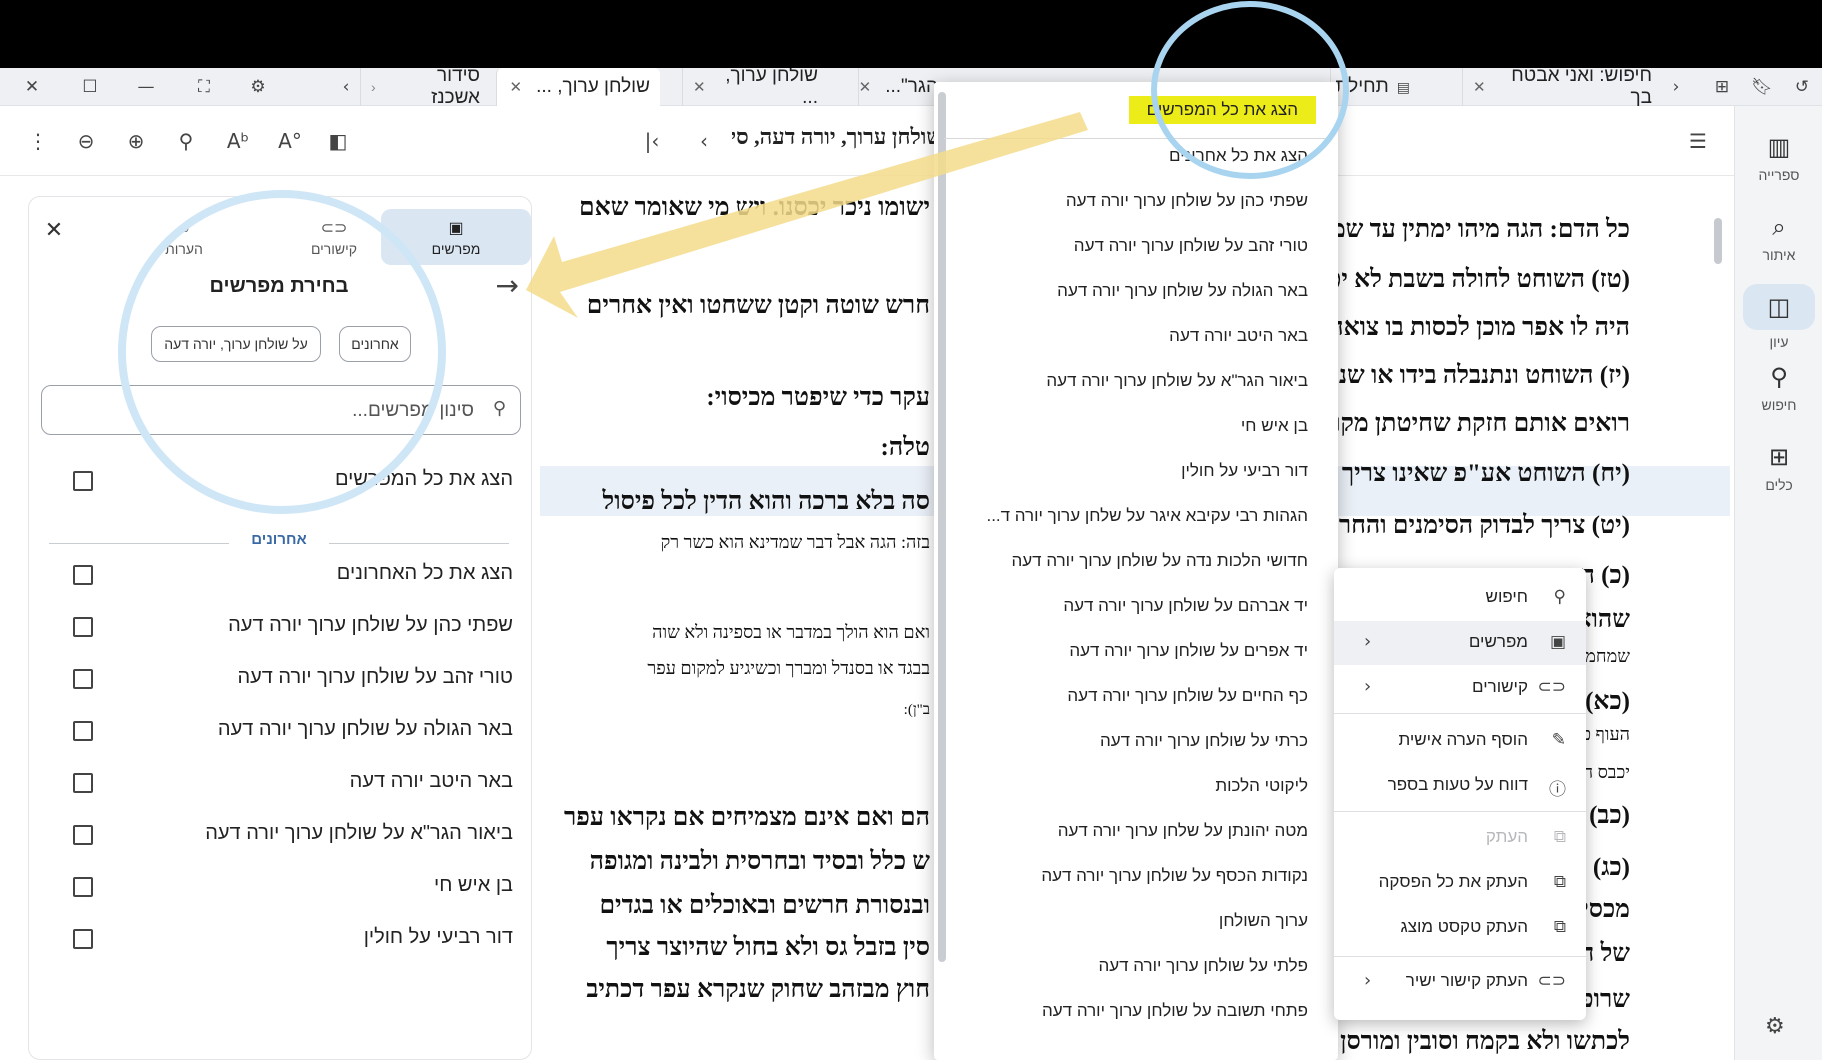  I want to click on close-window-icon: ✕, so click(32, 87).